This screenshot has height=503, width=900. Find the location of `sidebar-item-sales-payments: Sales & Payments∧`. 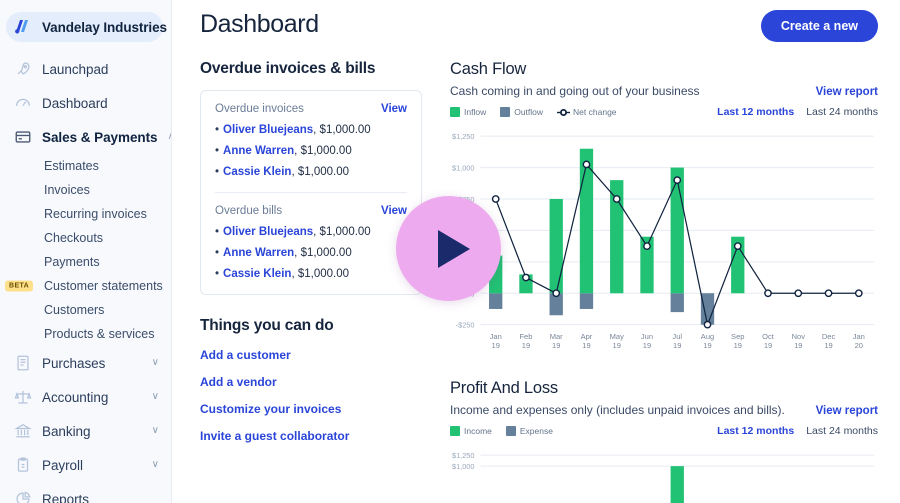

sidebar-item-sales-payments: Sales & Payments∧ is located at coordinates (85, 137).